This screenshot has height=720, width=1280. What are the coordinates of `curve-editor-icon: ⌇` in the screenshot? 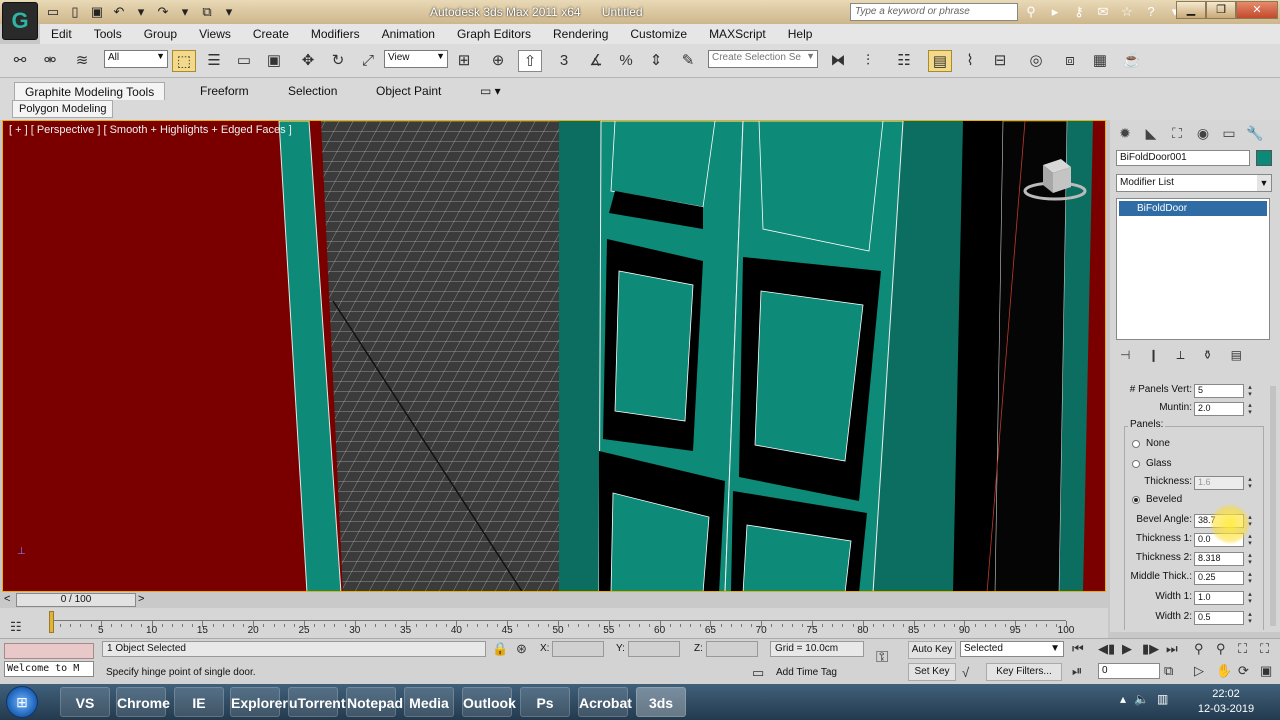 It's located at (970, 61).